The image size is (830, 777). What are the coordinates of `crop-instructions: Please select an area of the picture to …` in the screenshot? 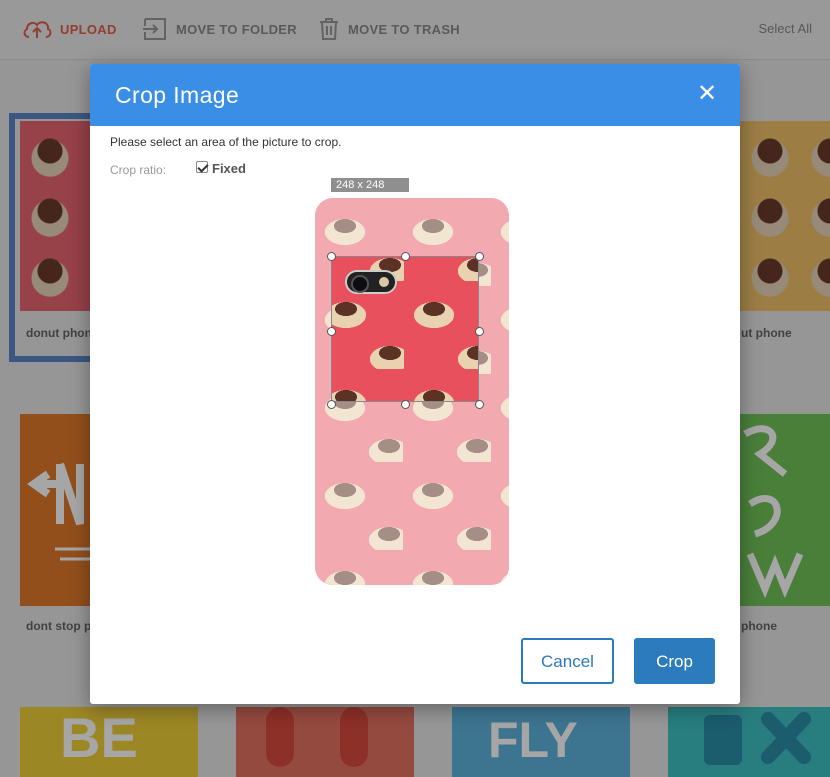 It's located at (226, 142).